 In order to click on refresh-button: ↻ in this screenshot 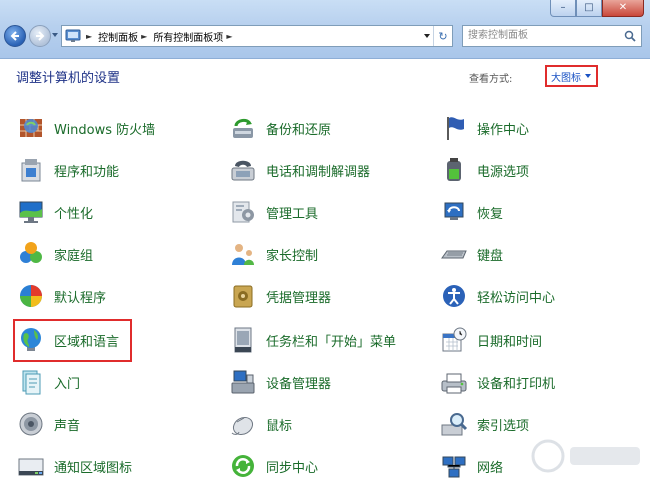, I will do `click(442, 36)`.